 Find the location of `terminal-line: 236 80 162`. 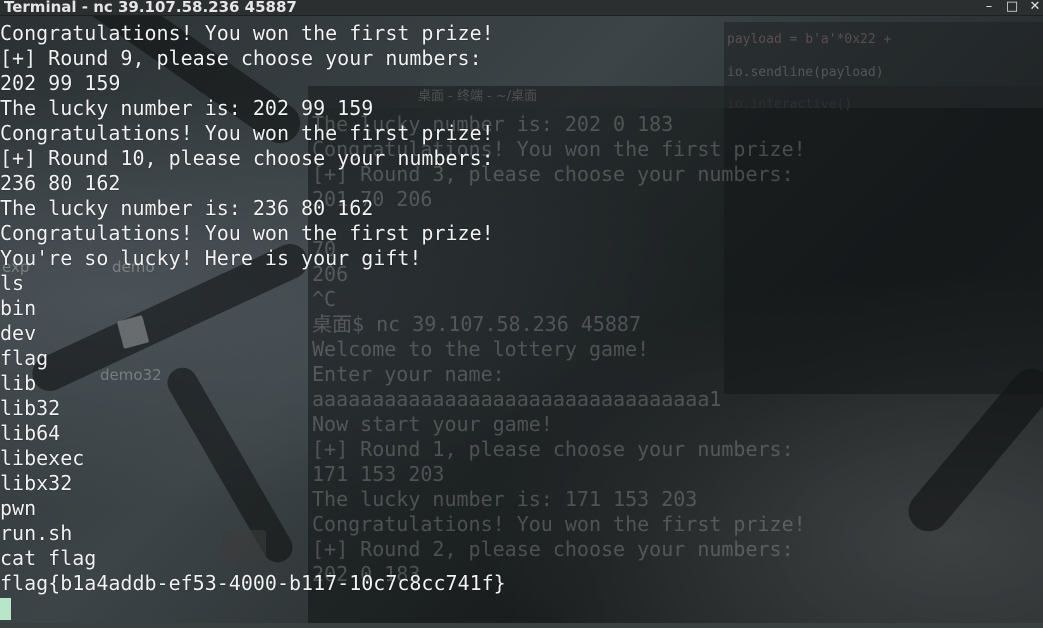

terminal-line: 236 80 162 is located at coordinates (60, 183).